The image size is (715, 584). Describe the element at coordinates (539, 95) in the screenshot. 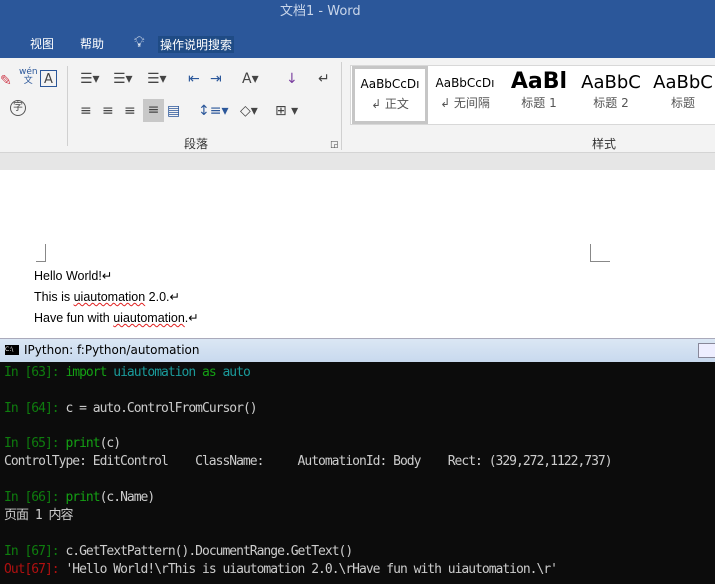

I see `style-heading-1: AaBl 标题 1` at that location.